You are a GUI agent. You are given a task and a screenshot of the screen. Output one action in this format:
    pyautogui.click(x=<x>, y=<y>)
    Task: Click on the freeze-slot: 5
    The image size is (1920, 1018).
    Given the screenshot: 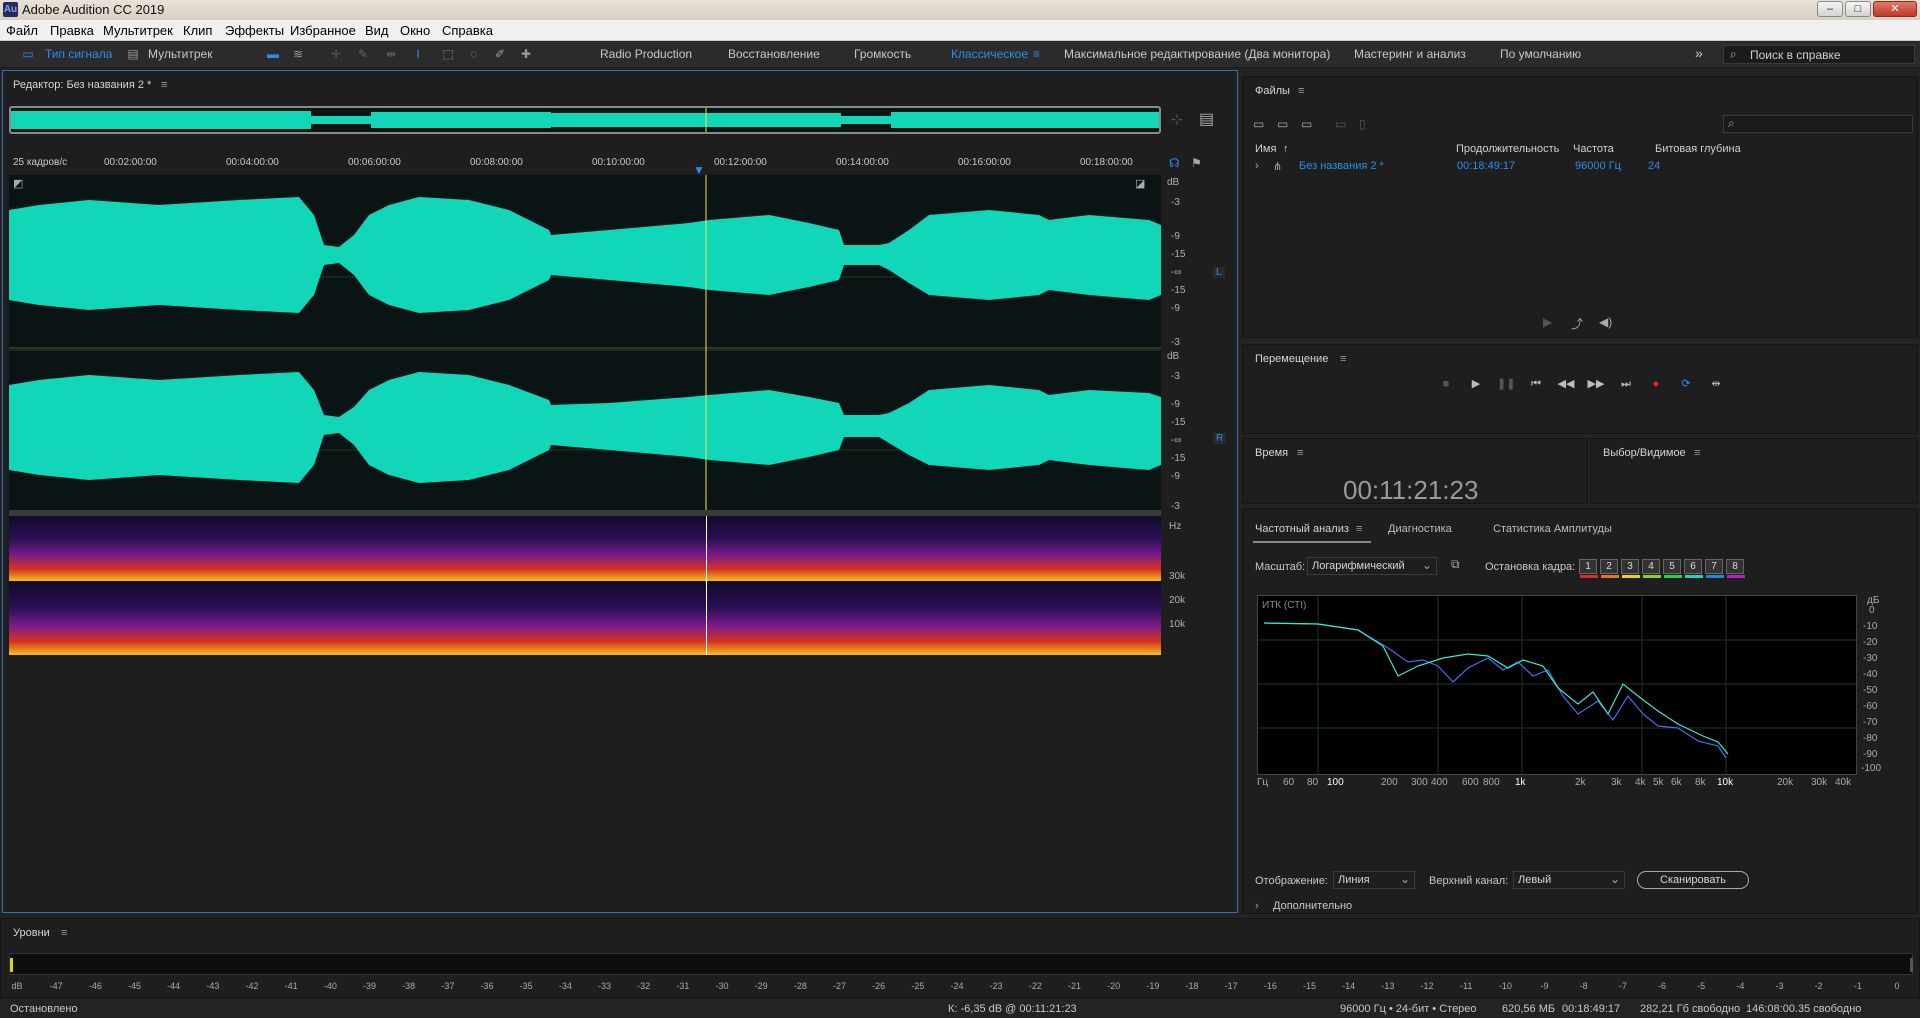 What is the action you would take?
    pyautogui.click(x=1672, y=568)
    